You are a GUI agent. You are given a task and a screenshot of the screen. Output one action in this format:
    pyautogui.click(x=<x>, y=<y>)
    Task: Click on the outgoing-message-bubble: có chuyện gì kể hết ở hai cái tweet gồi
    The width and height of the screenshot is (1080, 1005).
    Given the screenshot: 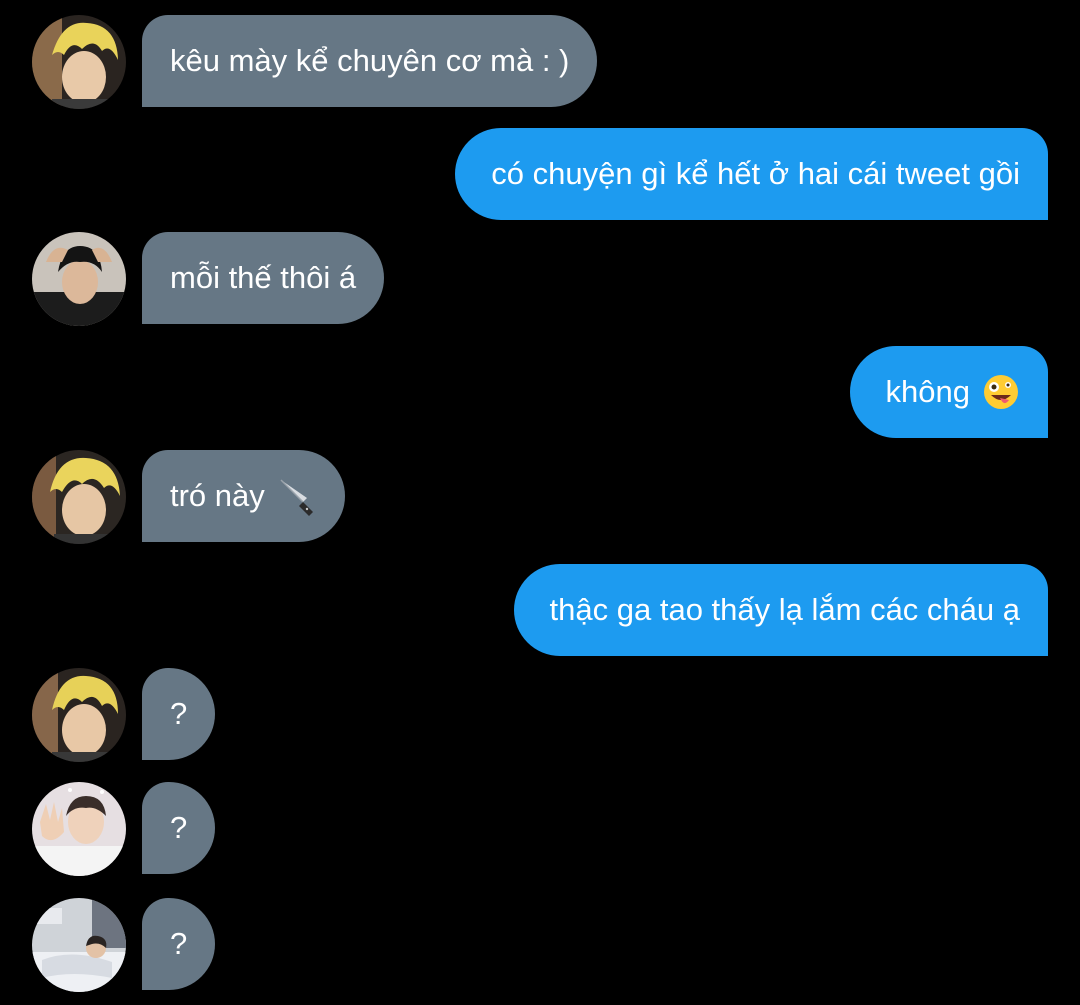 What is the action you would take?
    pyautogui.click(x=751, y=174)
    